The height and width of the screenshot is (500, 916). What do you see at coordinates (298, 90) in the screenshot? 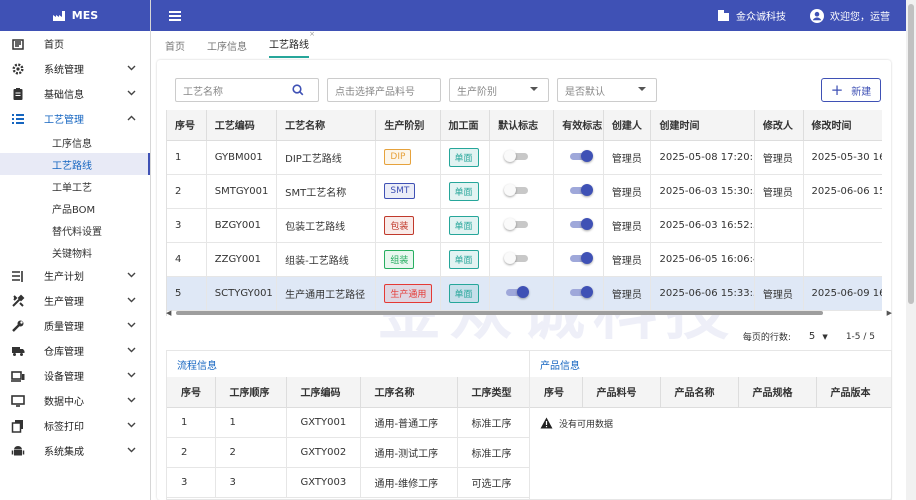
I see `search-icon` at bounding box center [298, 90].